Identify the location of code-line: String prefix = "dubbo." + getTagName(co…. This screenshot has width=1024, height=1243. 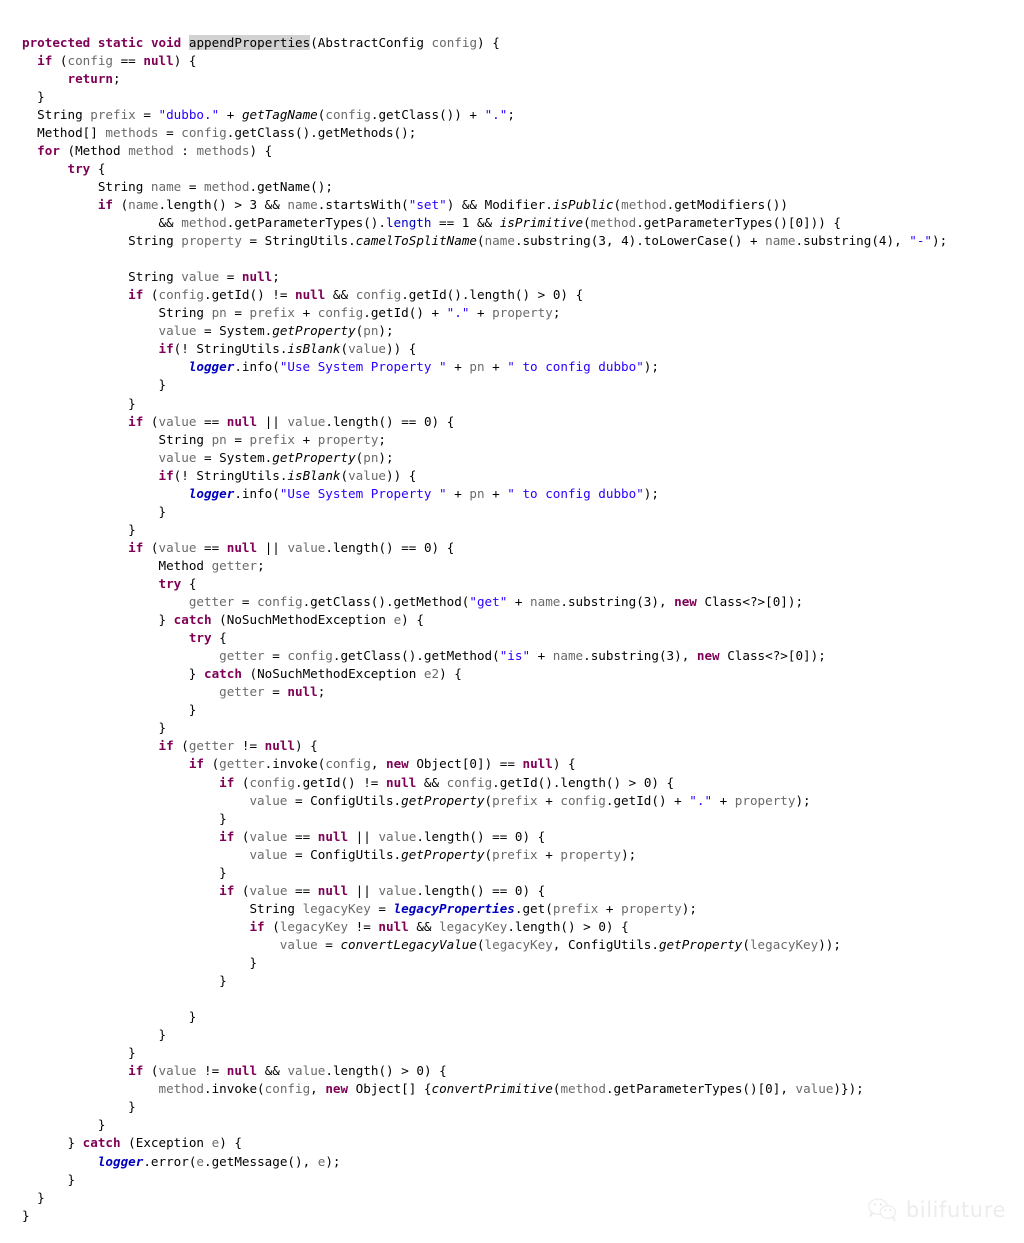
(276, 114).